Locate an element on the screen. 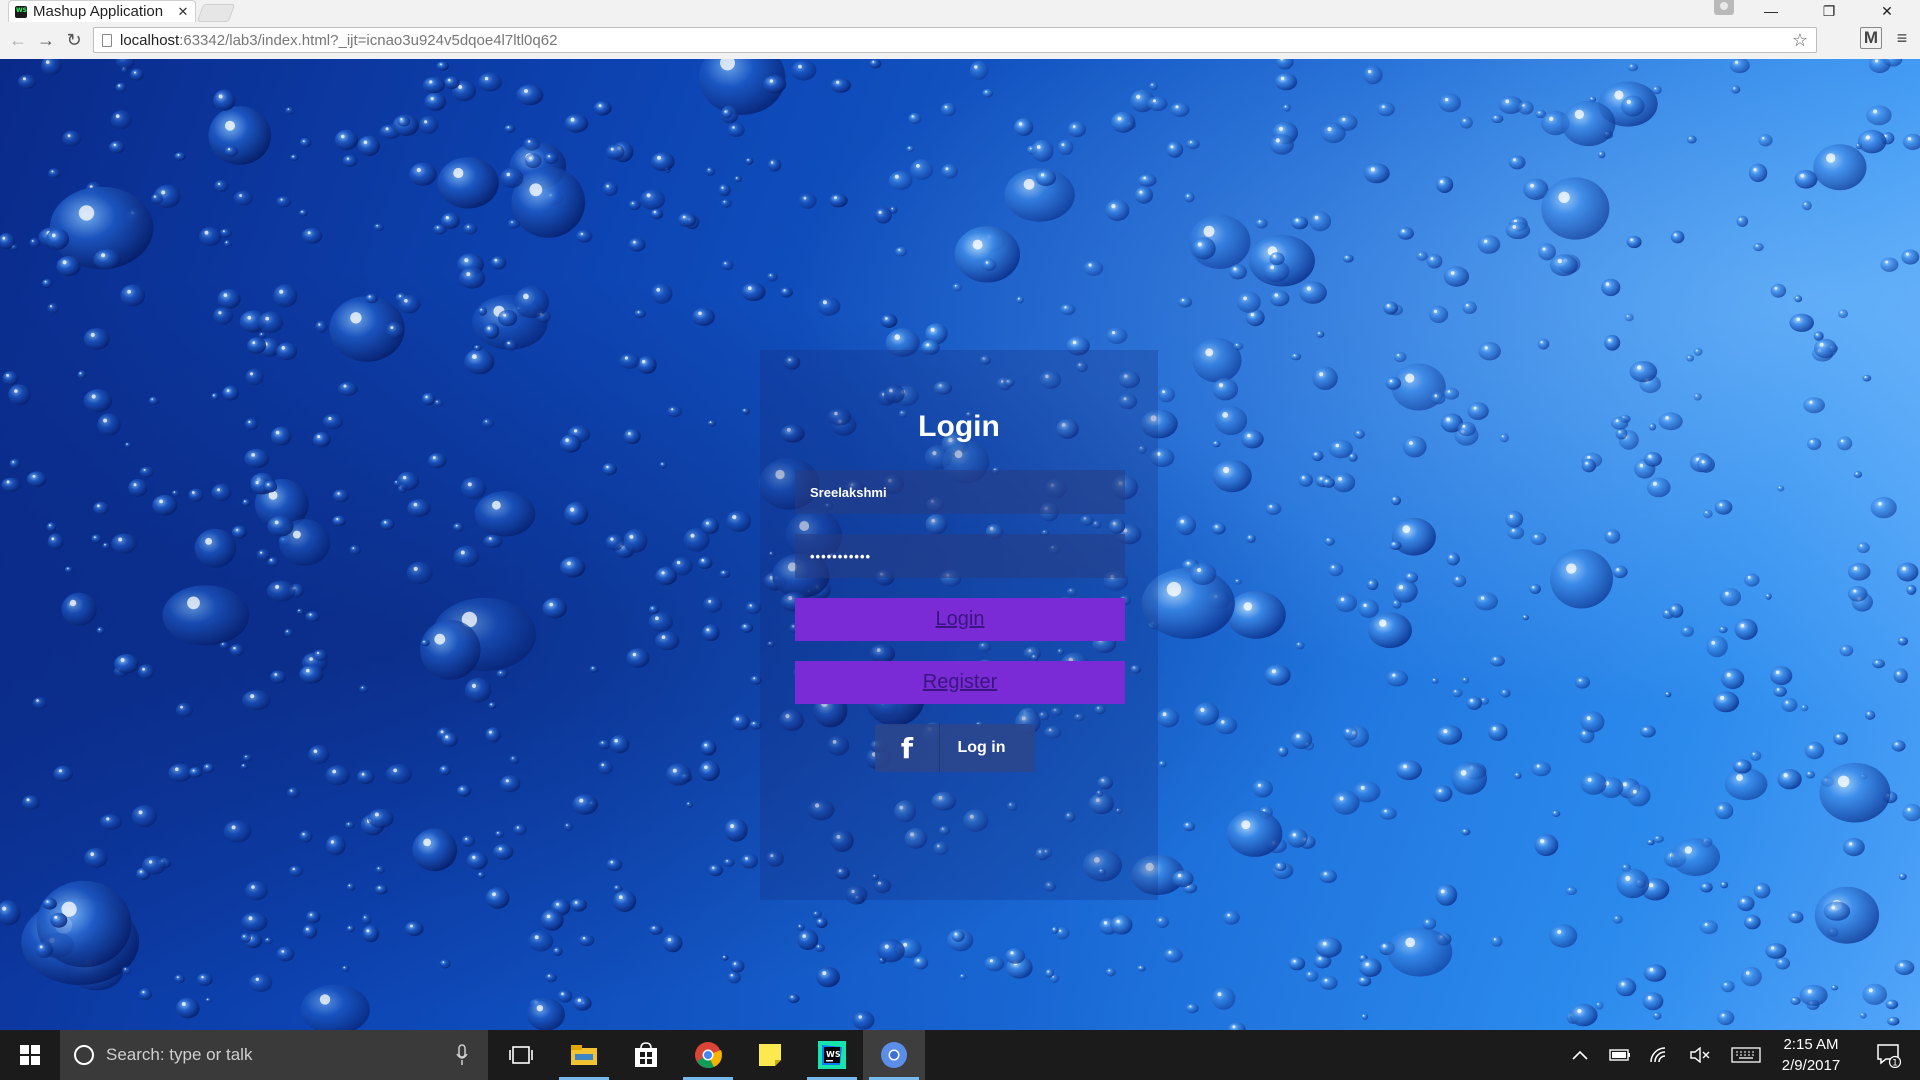 The height and width of the screenshot is (1080, 1920). webstorm-icon: WS is located at coordinates (832, 1055).